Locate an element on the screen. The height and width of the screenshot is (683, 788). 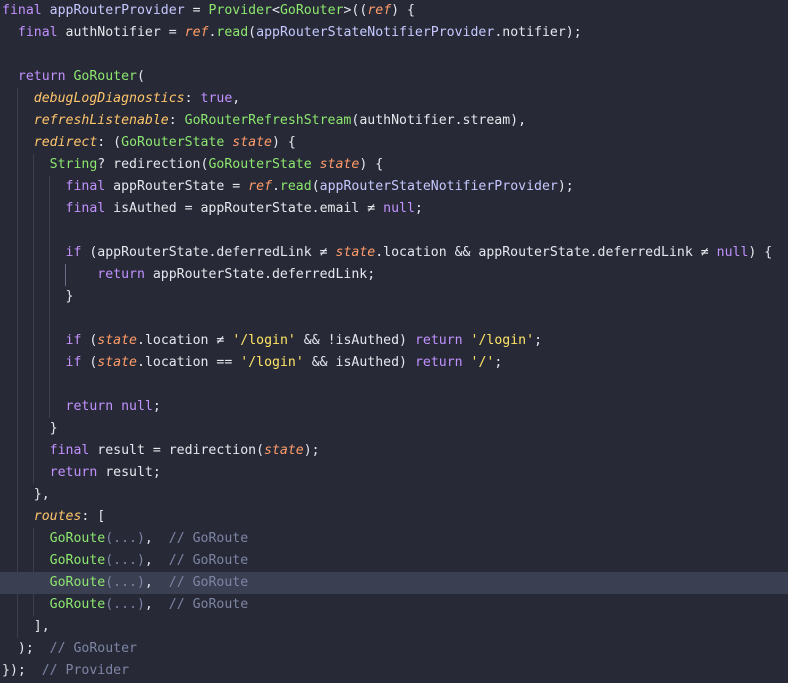
code-content: }, is located at coordinates (26, 495).